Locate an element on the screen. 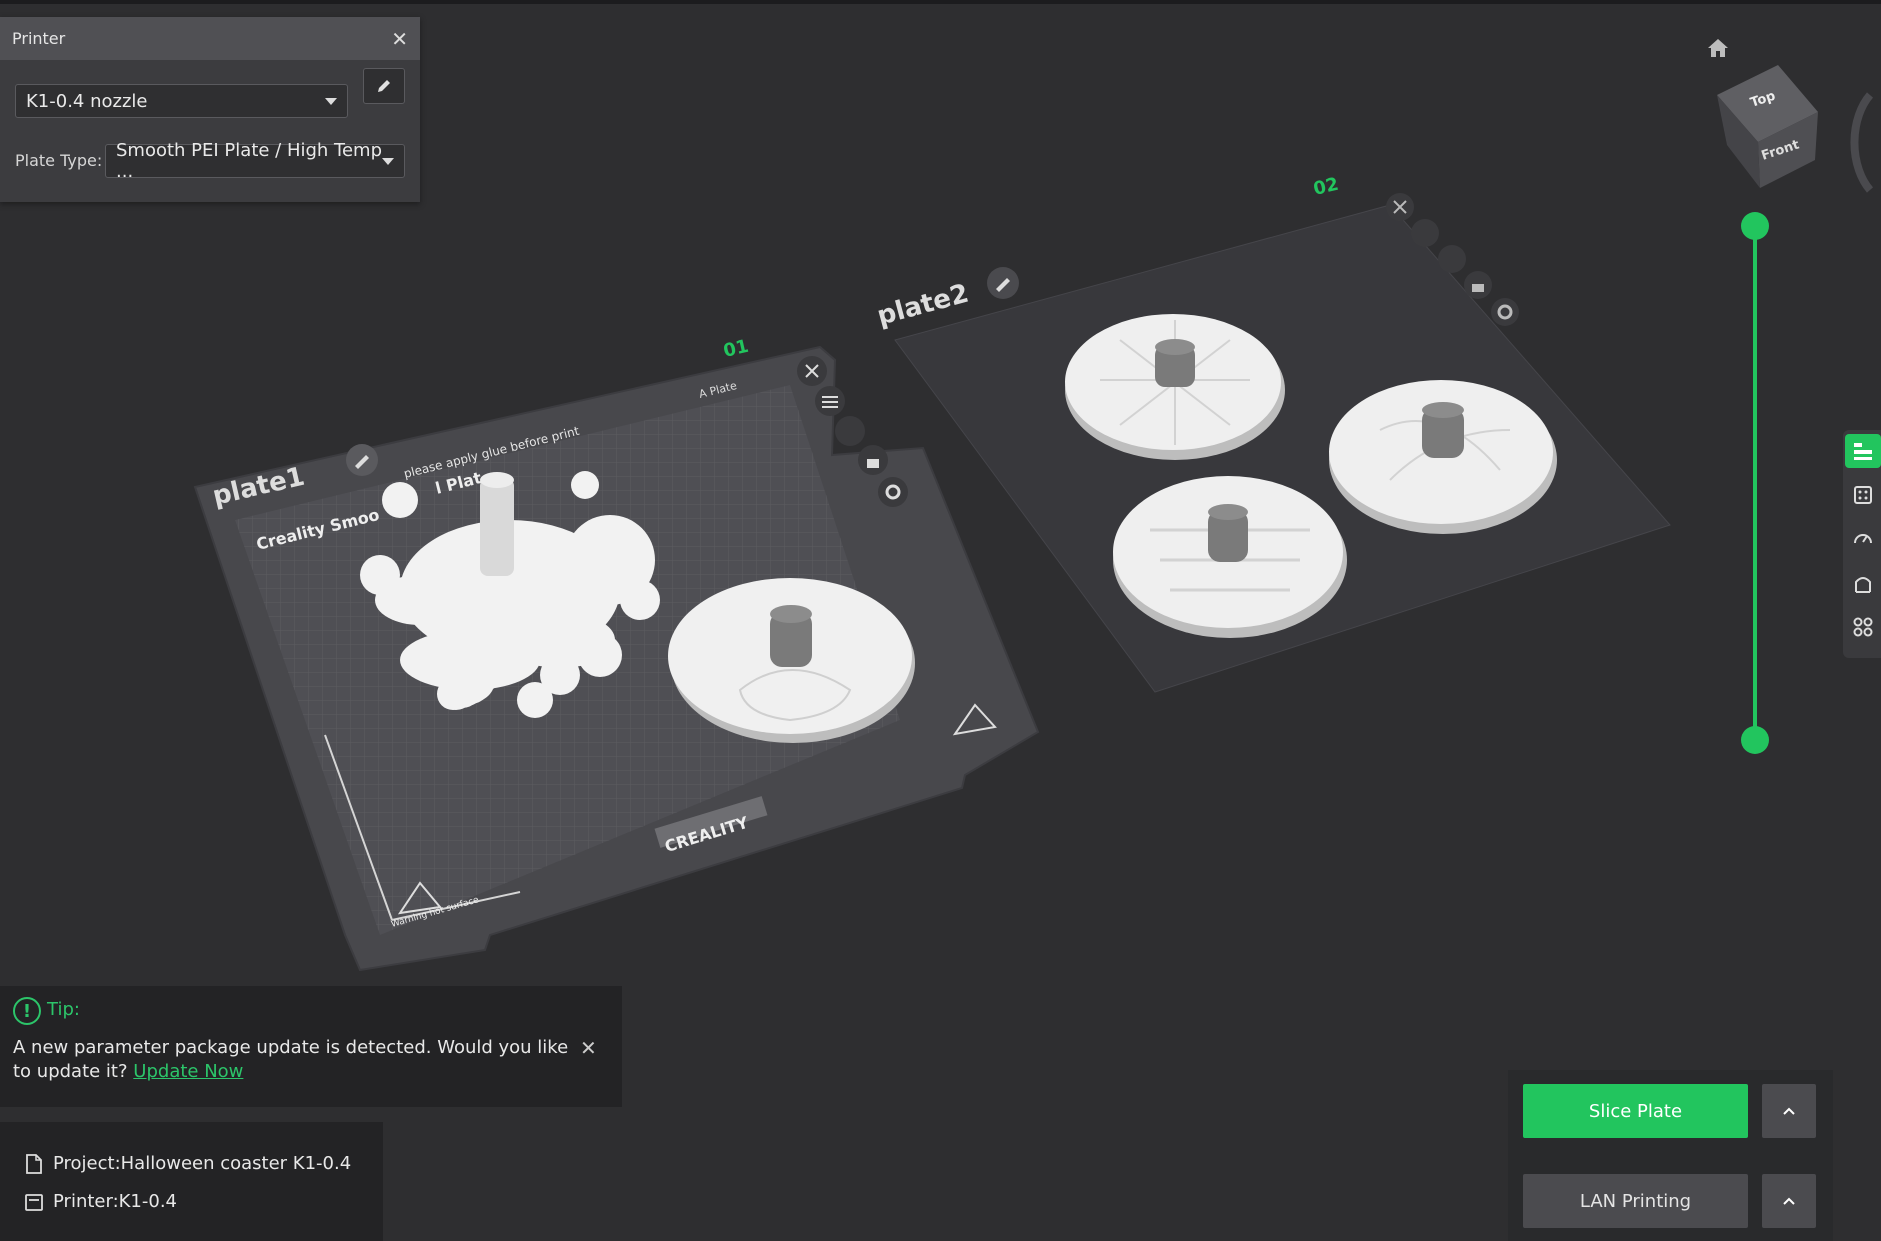  support-icon is located at coordinates (1863, 583).